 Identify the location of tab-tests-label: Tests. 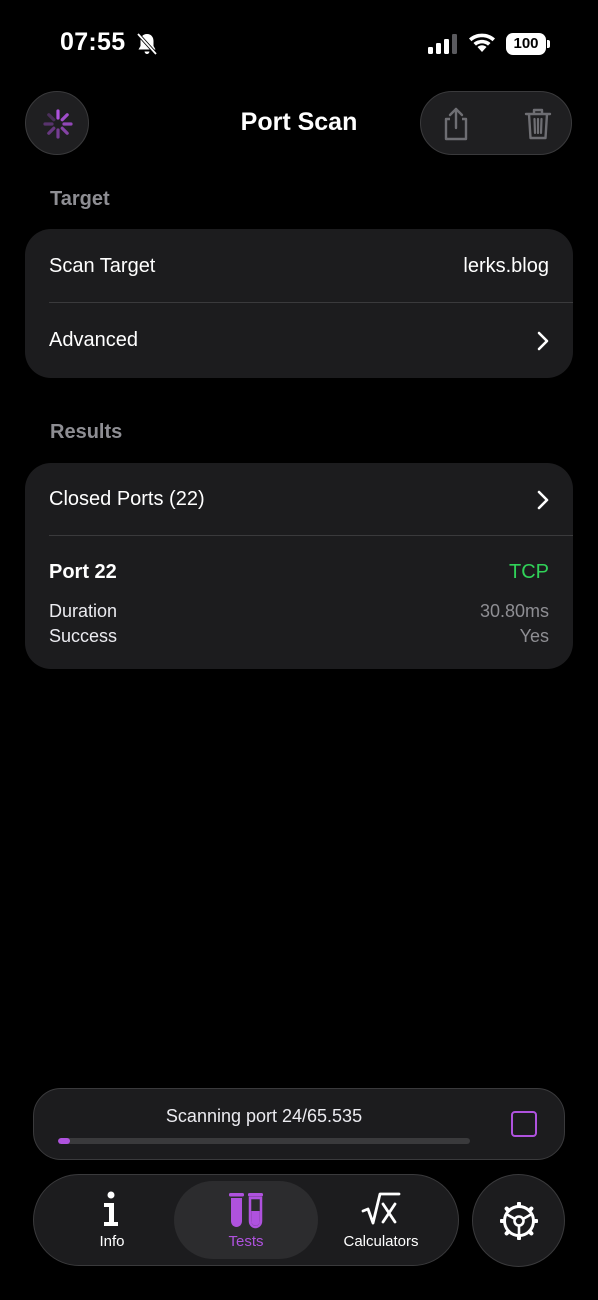
(246, 1241).